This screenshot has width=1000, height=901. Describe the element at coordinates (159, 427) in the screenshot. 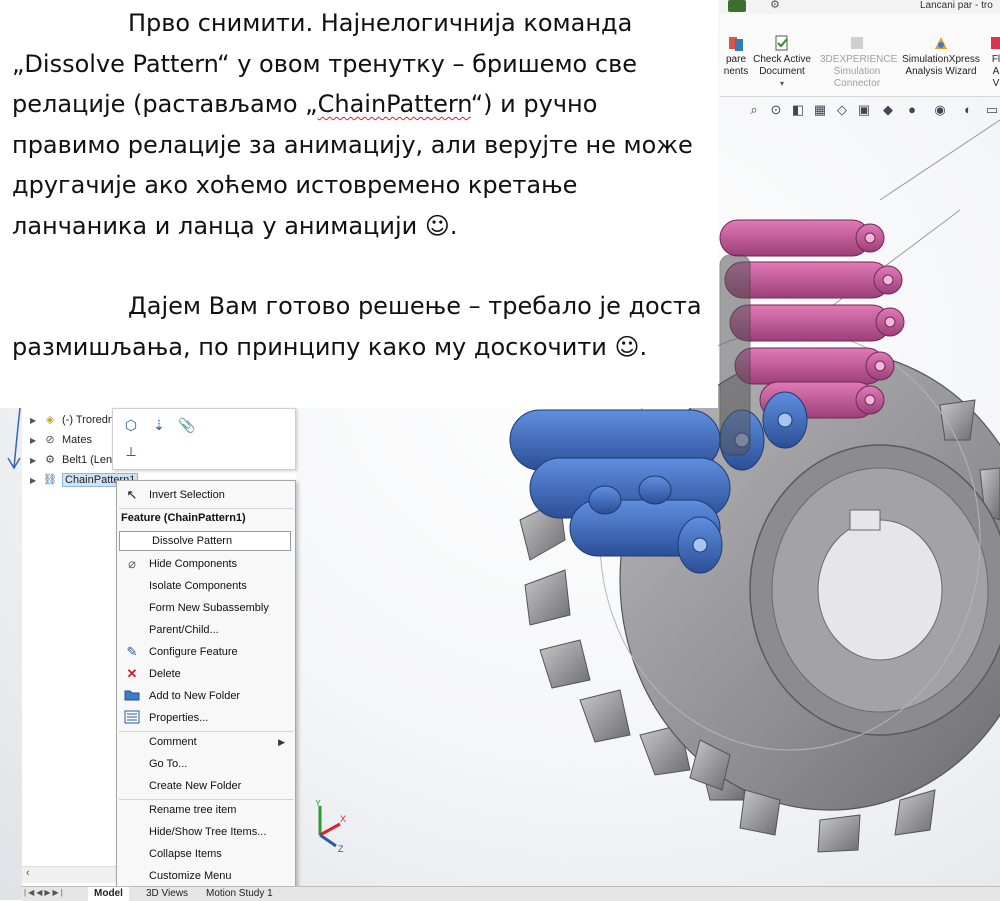

I see `rollback-icon: ⇣` at that location.